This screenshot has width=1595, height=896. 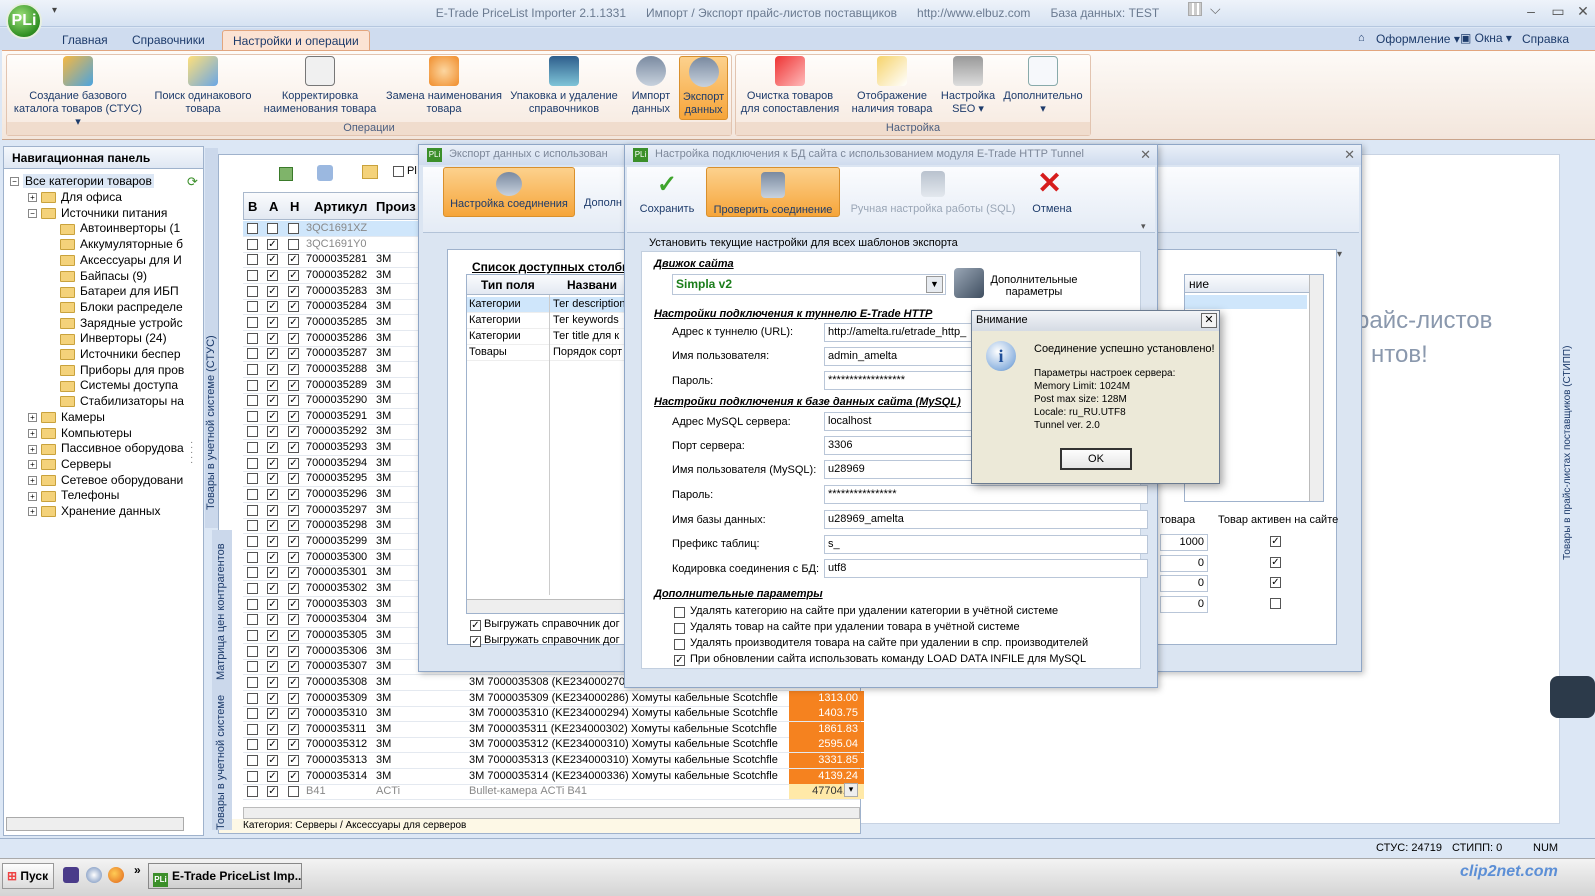 What do you see at coordinates (370, 172) in the screenshot?
I see `open-folder-icon` at bounding box center [370, 172].